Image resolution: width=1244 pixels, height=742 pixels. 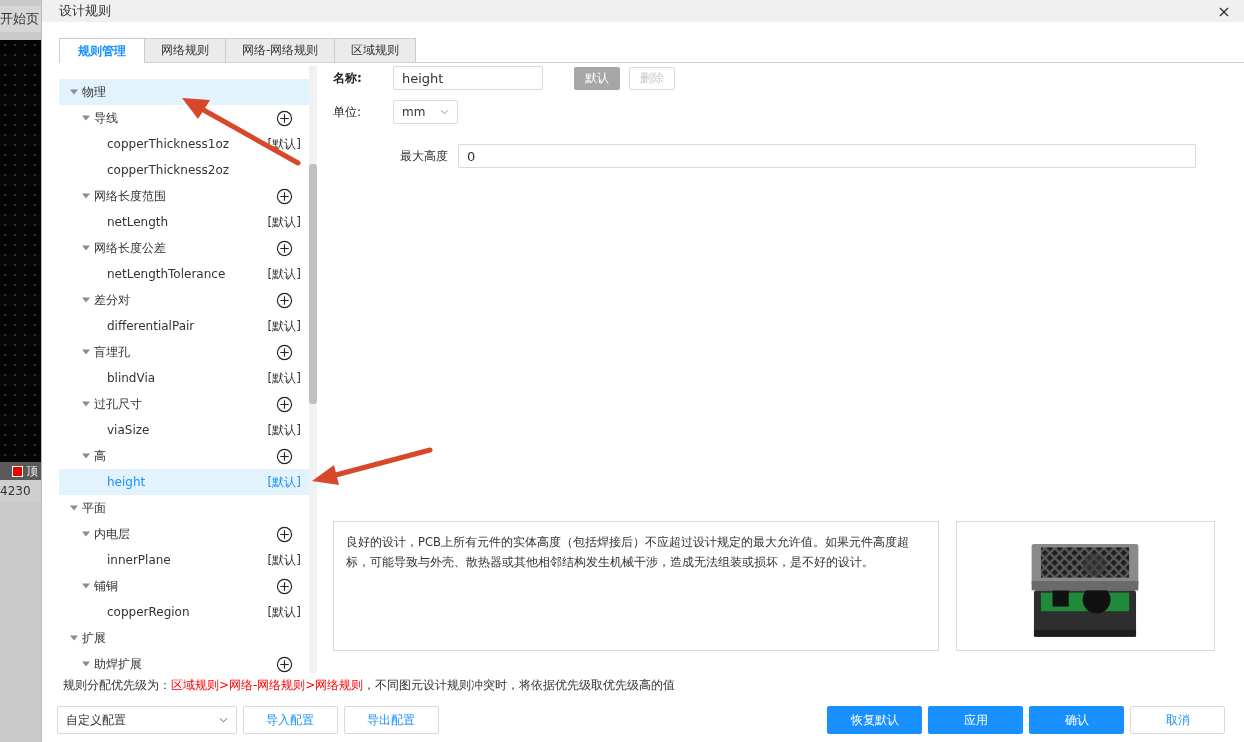 What do you see at coordinates (183, 430) in the screenshot?
I see `tree-item: viaSize [默认]` at bounding box center [183, 430].